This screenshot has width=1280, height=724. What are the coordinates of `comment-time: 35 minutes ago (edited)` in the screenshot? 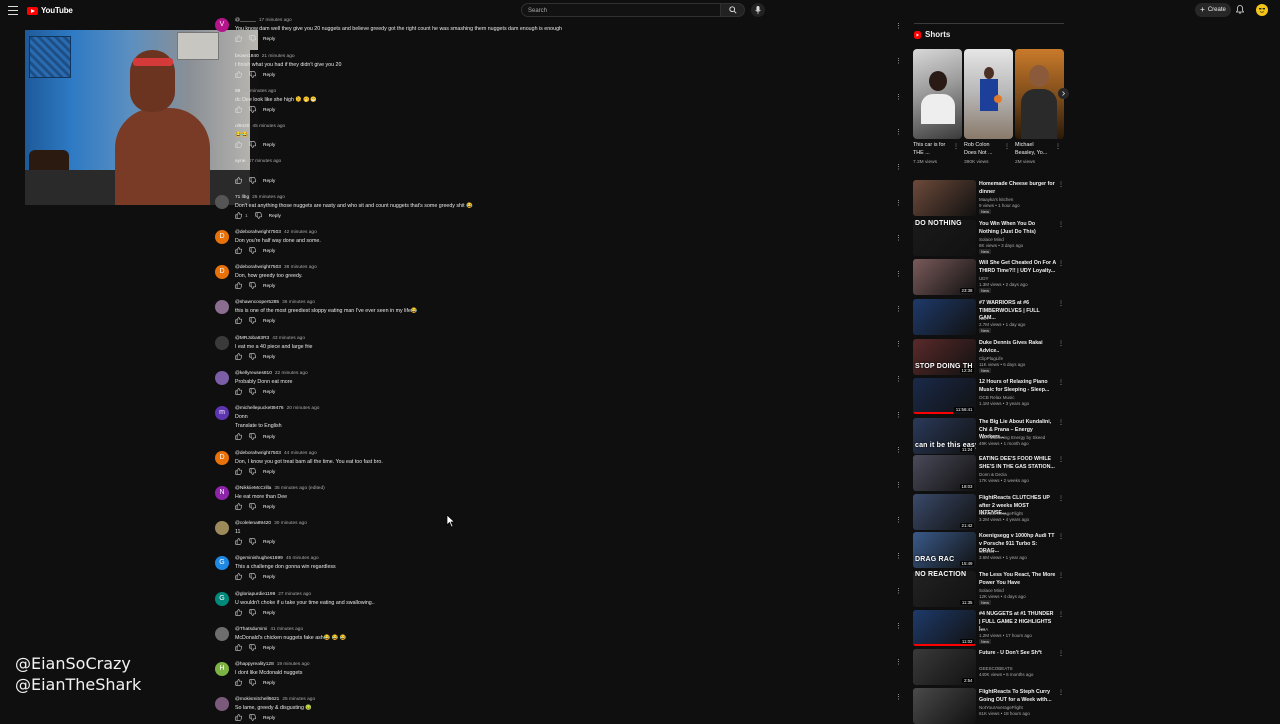 It's located at (299, 488).